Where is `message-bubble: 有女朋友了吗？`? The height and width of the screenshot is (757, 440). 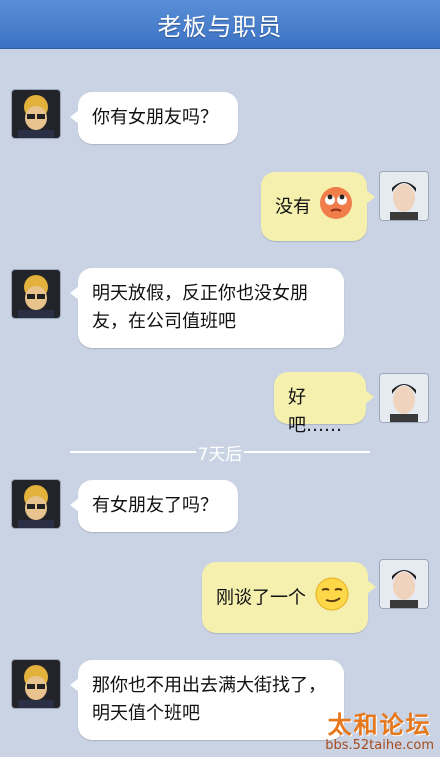
message-bubble: 有女朋友了吗？ is located at coordinates (154, 506).